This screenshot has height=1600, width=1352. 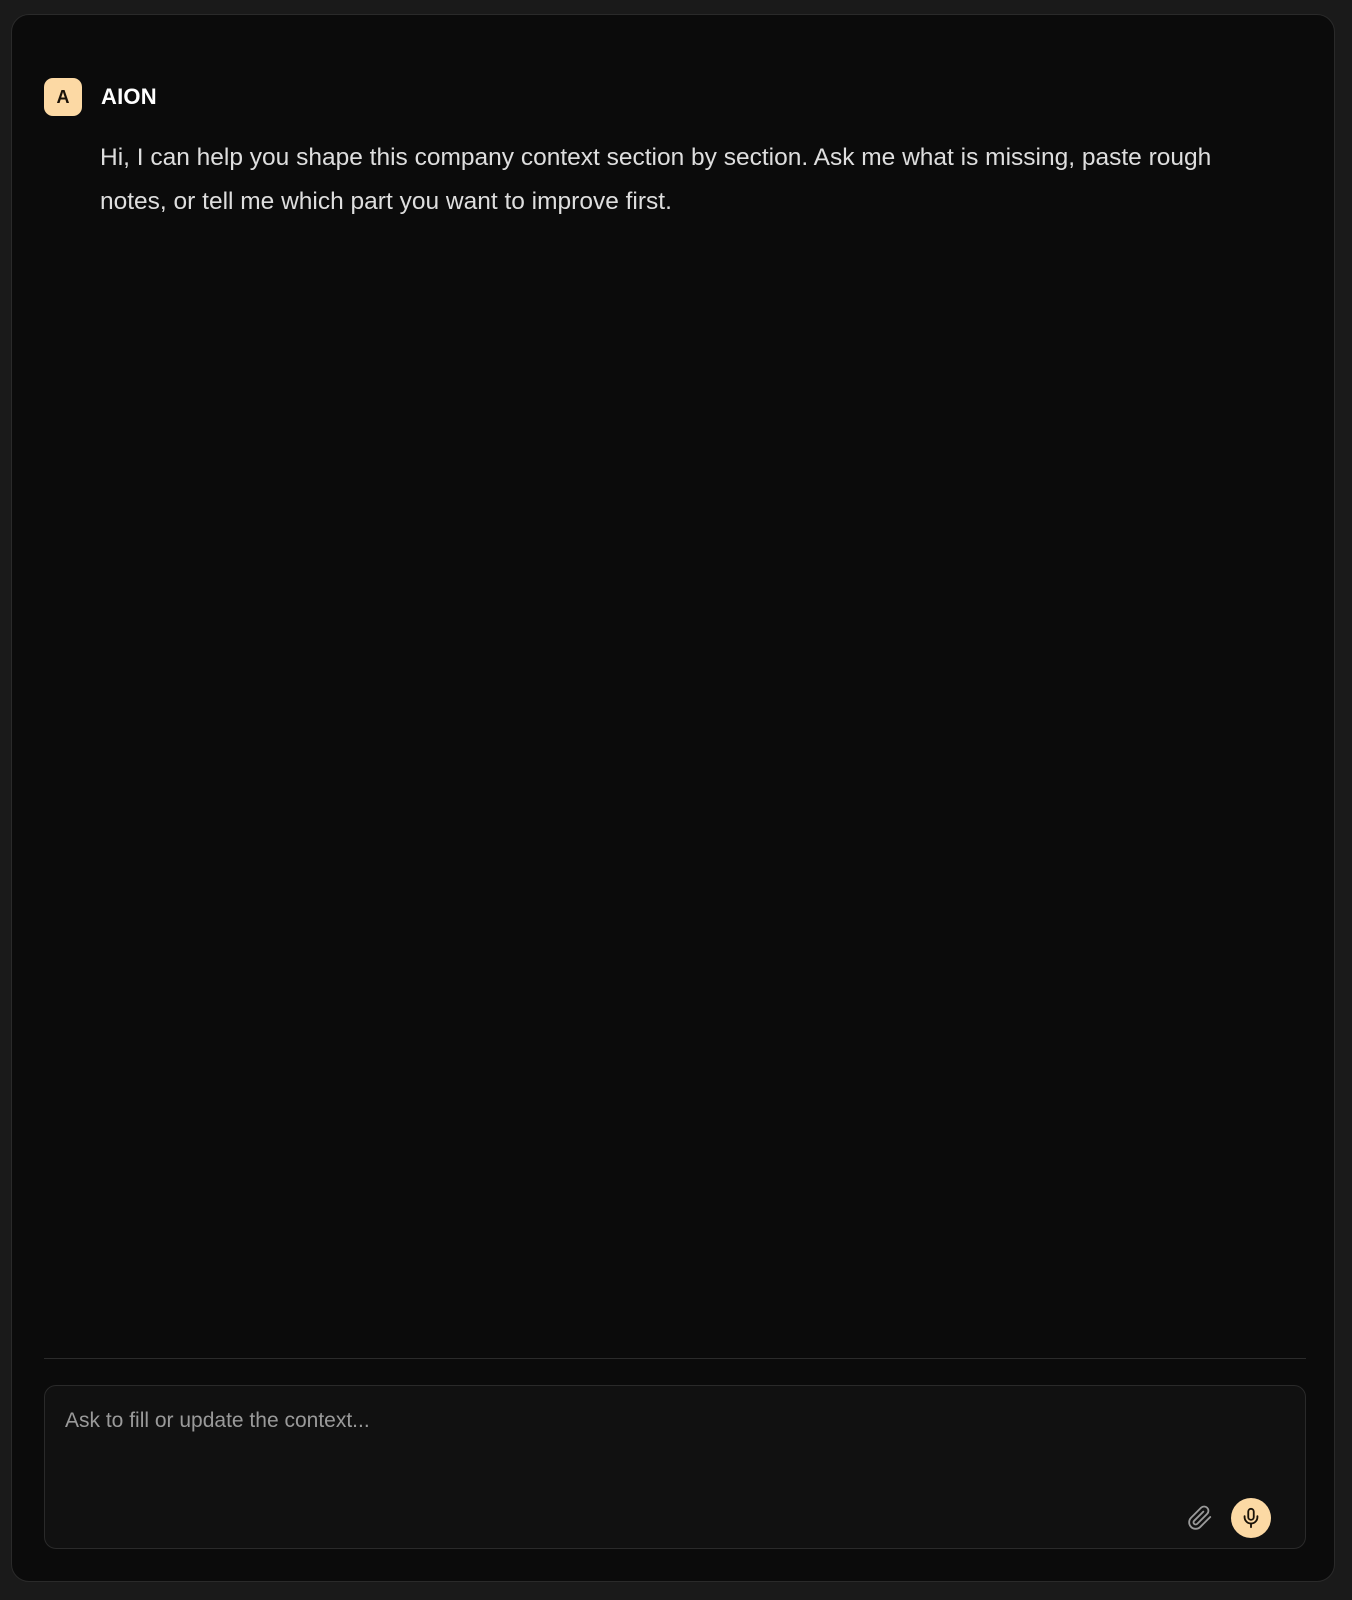 I want to click on message-header: A AION, so click(x=100, y=97).